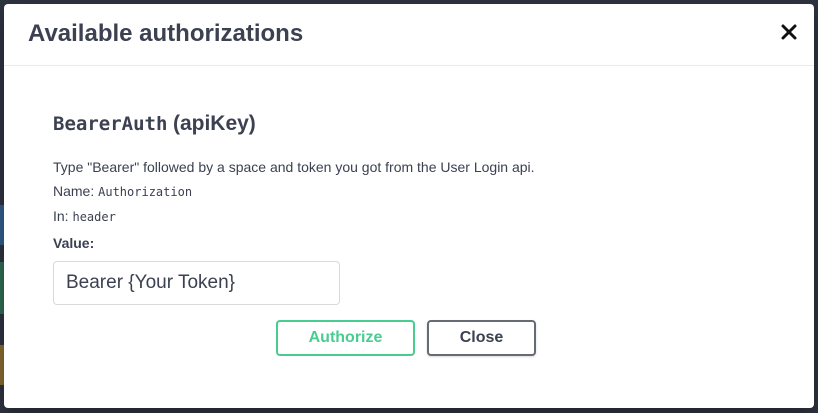  I want to click on scheme-name: BearerAuth, so click(110, 124).